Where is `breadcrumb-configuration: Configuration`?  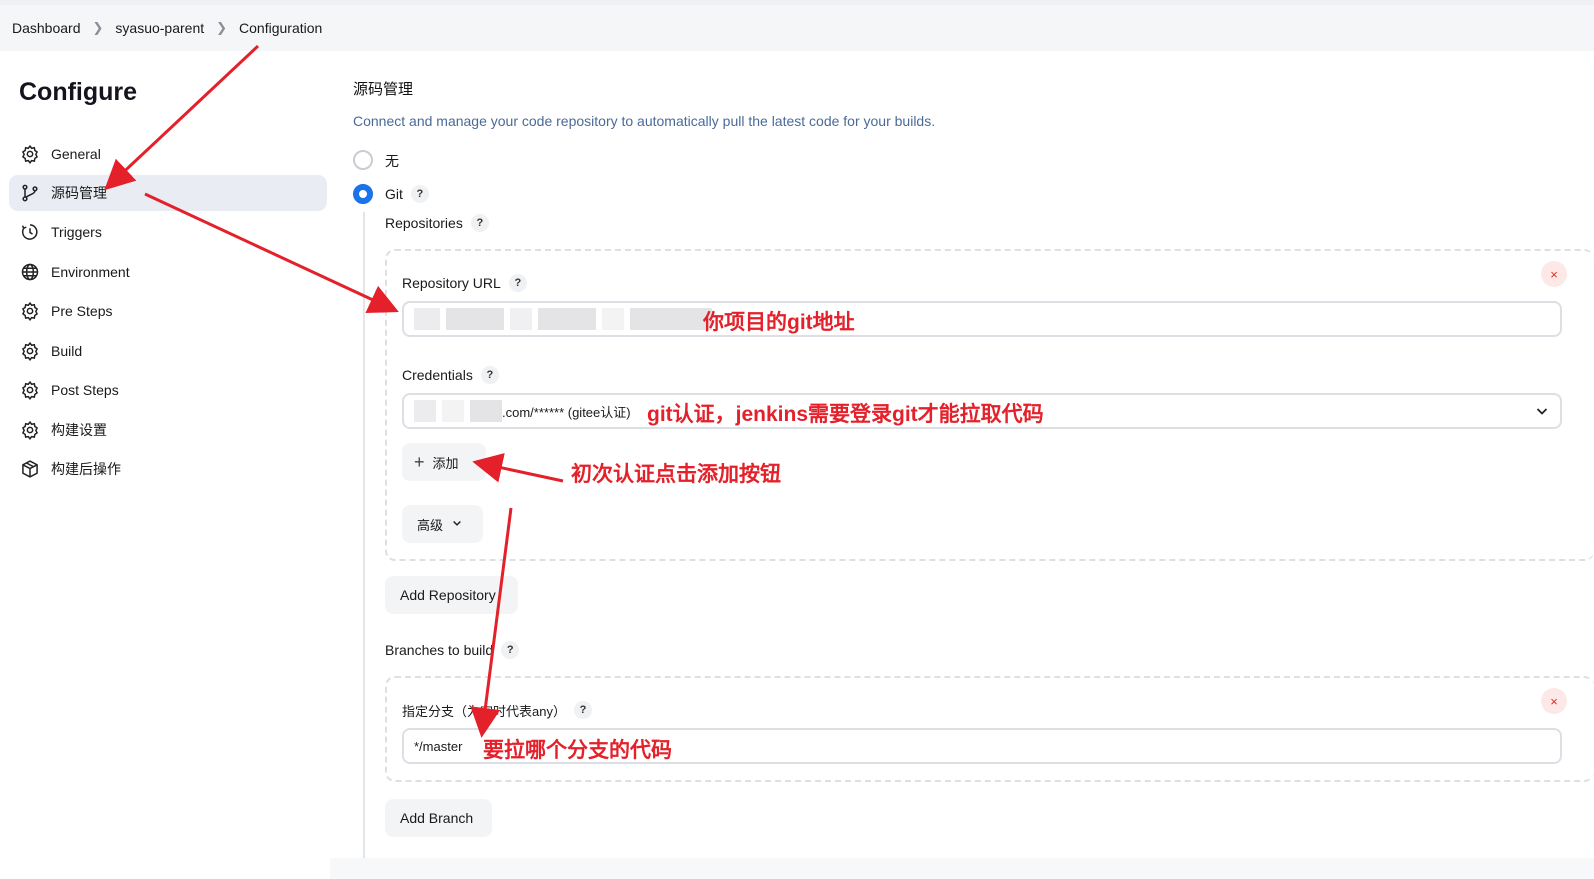 breadcrumb-configuration: Configuration is located at coordinates (280, 28).